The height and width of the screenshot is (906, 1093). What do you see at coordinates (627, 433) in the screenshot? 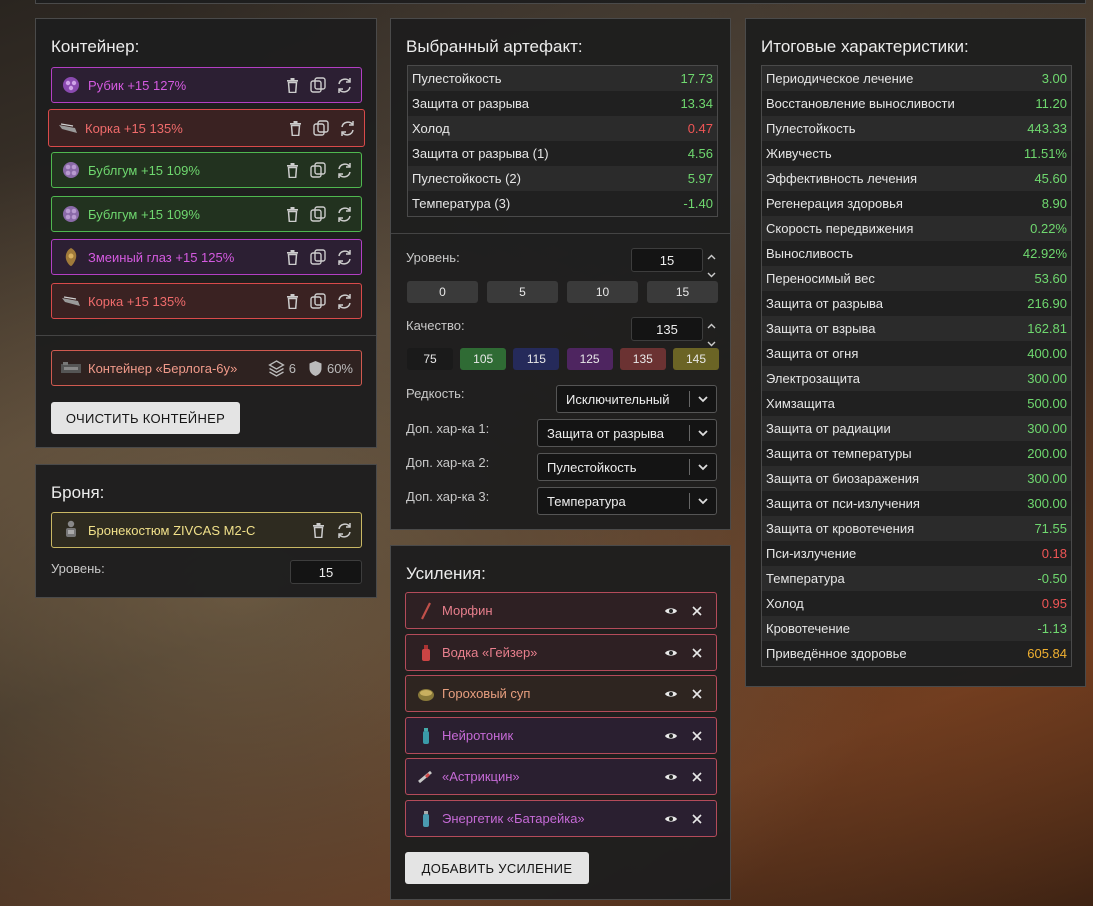
I see `extra1-select: Защита от разрыва` at bounding box center [627, 433].